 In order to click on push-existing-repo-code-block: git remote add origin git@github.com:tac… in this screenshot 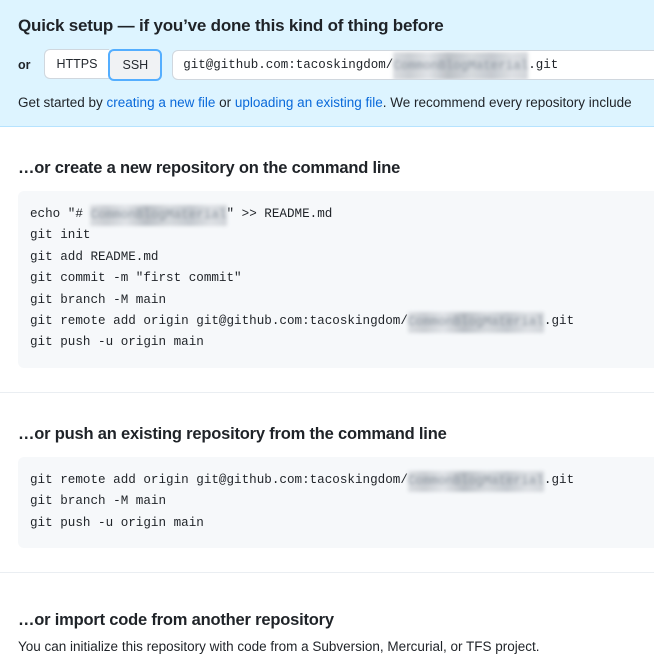, I will do `click(336, 502)`.